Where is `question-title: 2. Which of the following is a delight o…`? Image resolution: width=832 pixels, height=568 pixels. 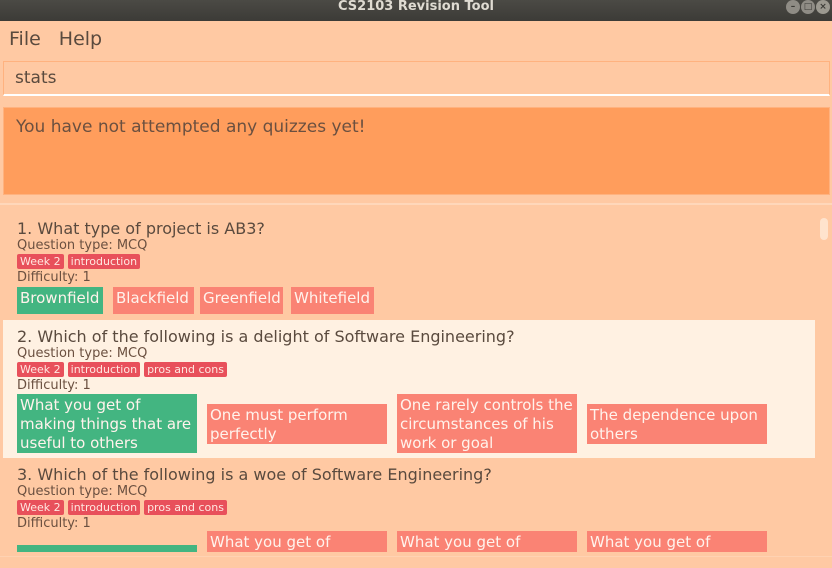 question-title: 2. Which of the following is a delight o… is located at coordinates (266, 336).